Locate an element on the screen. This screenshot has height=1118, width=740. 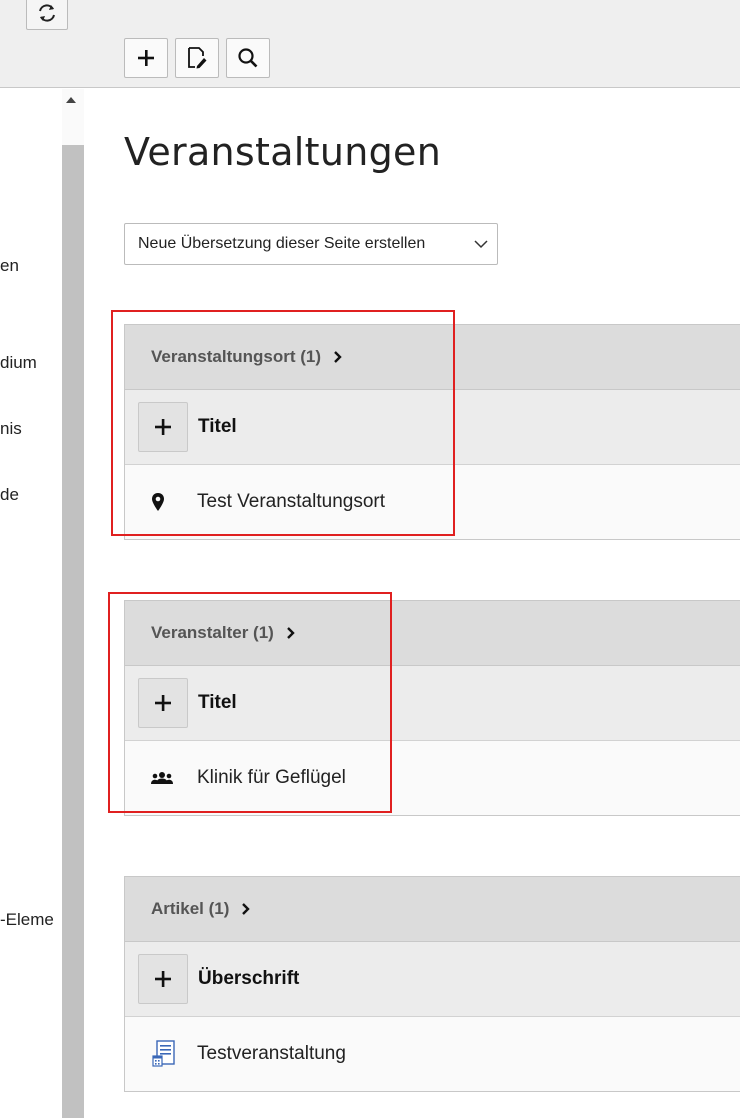
tree-item: nis is located at coordinates (11, 429).